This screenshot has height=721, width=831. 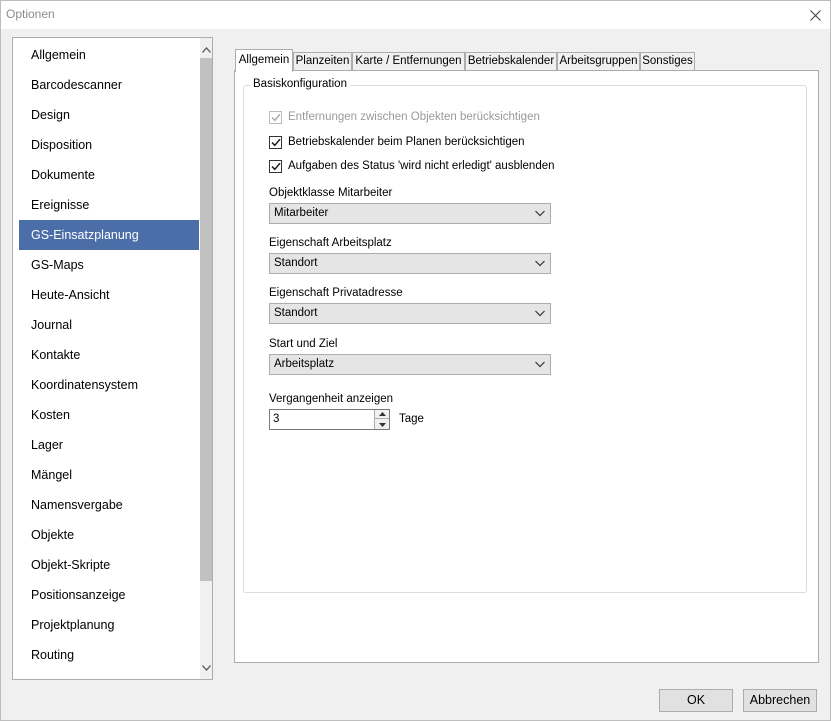 I want to click on tab-allgemein: Allgemein, so click(x=264, y=60).